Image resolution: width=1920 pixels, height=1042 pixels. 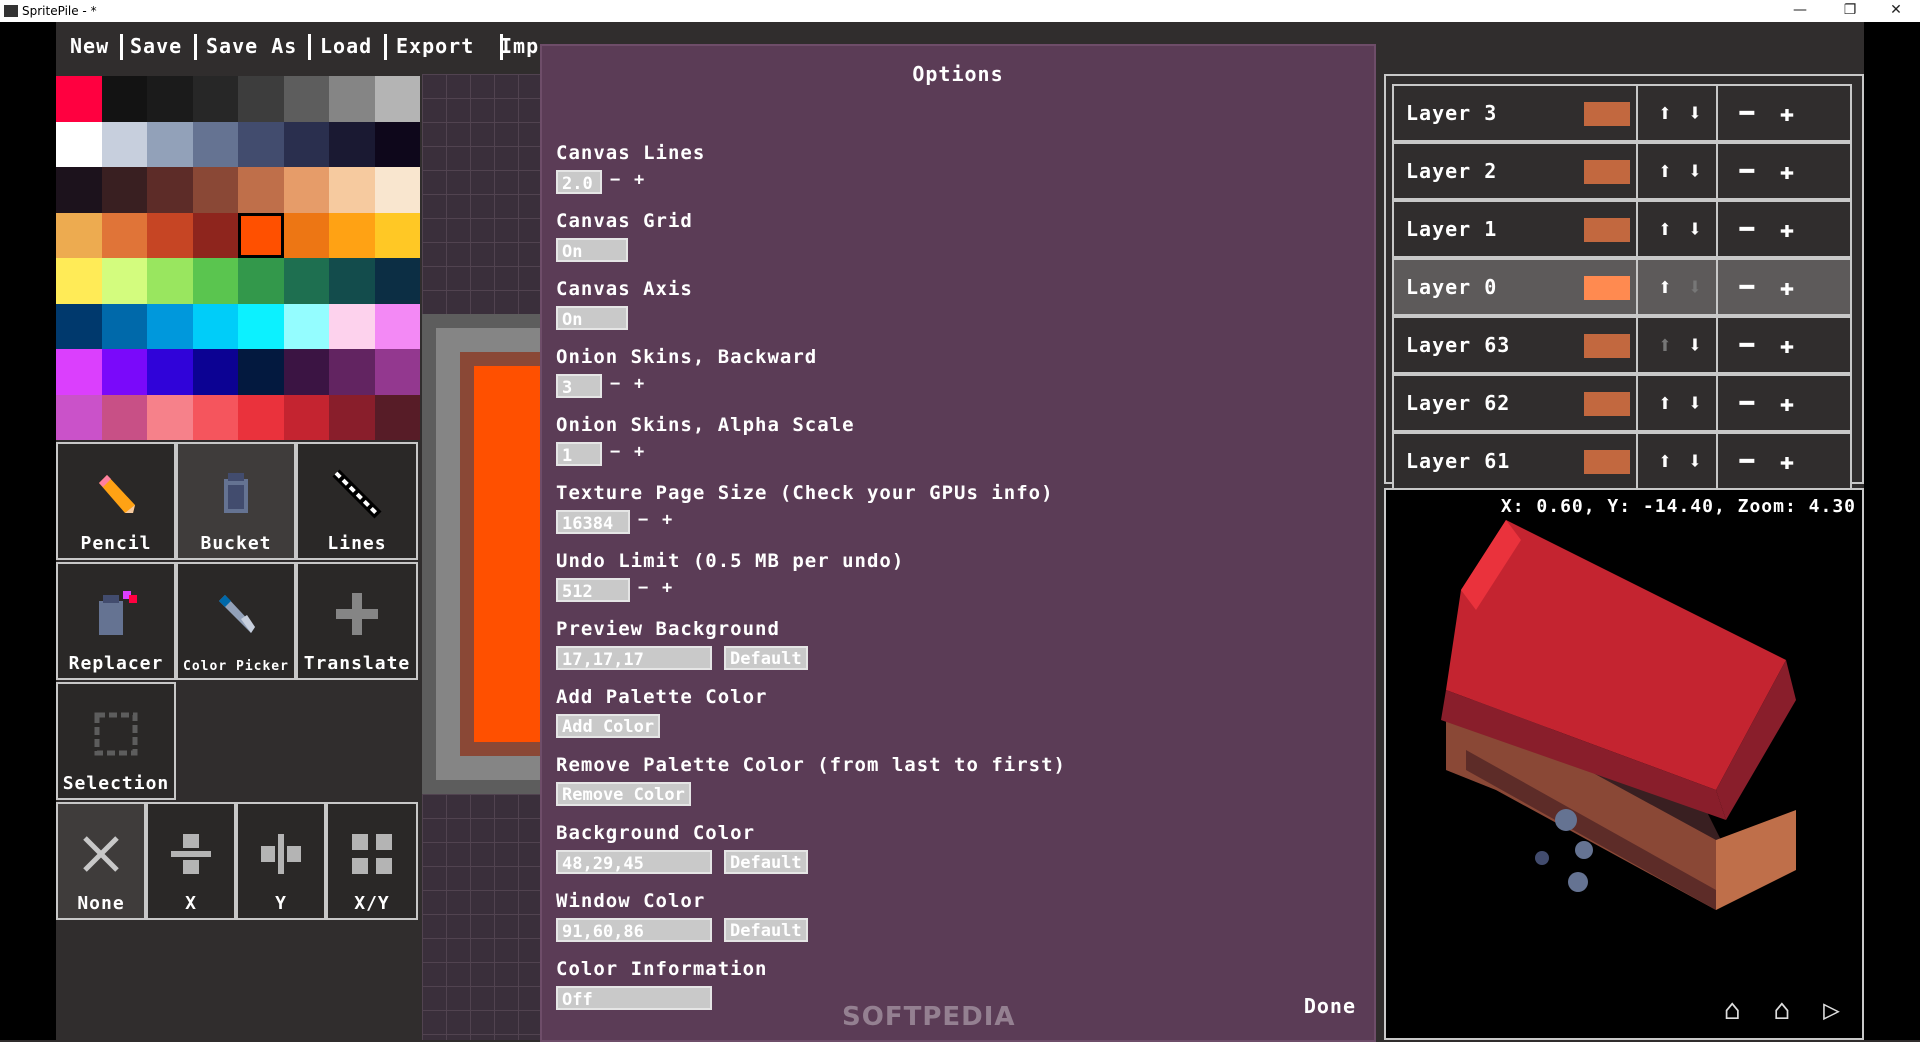 I want to click on canvas-axis-toggle: On, so click(x=592, y=318).